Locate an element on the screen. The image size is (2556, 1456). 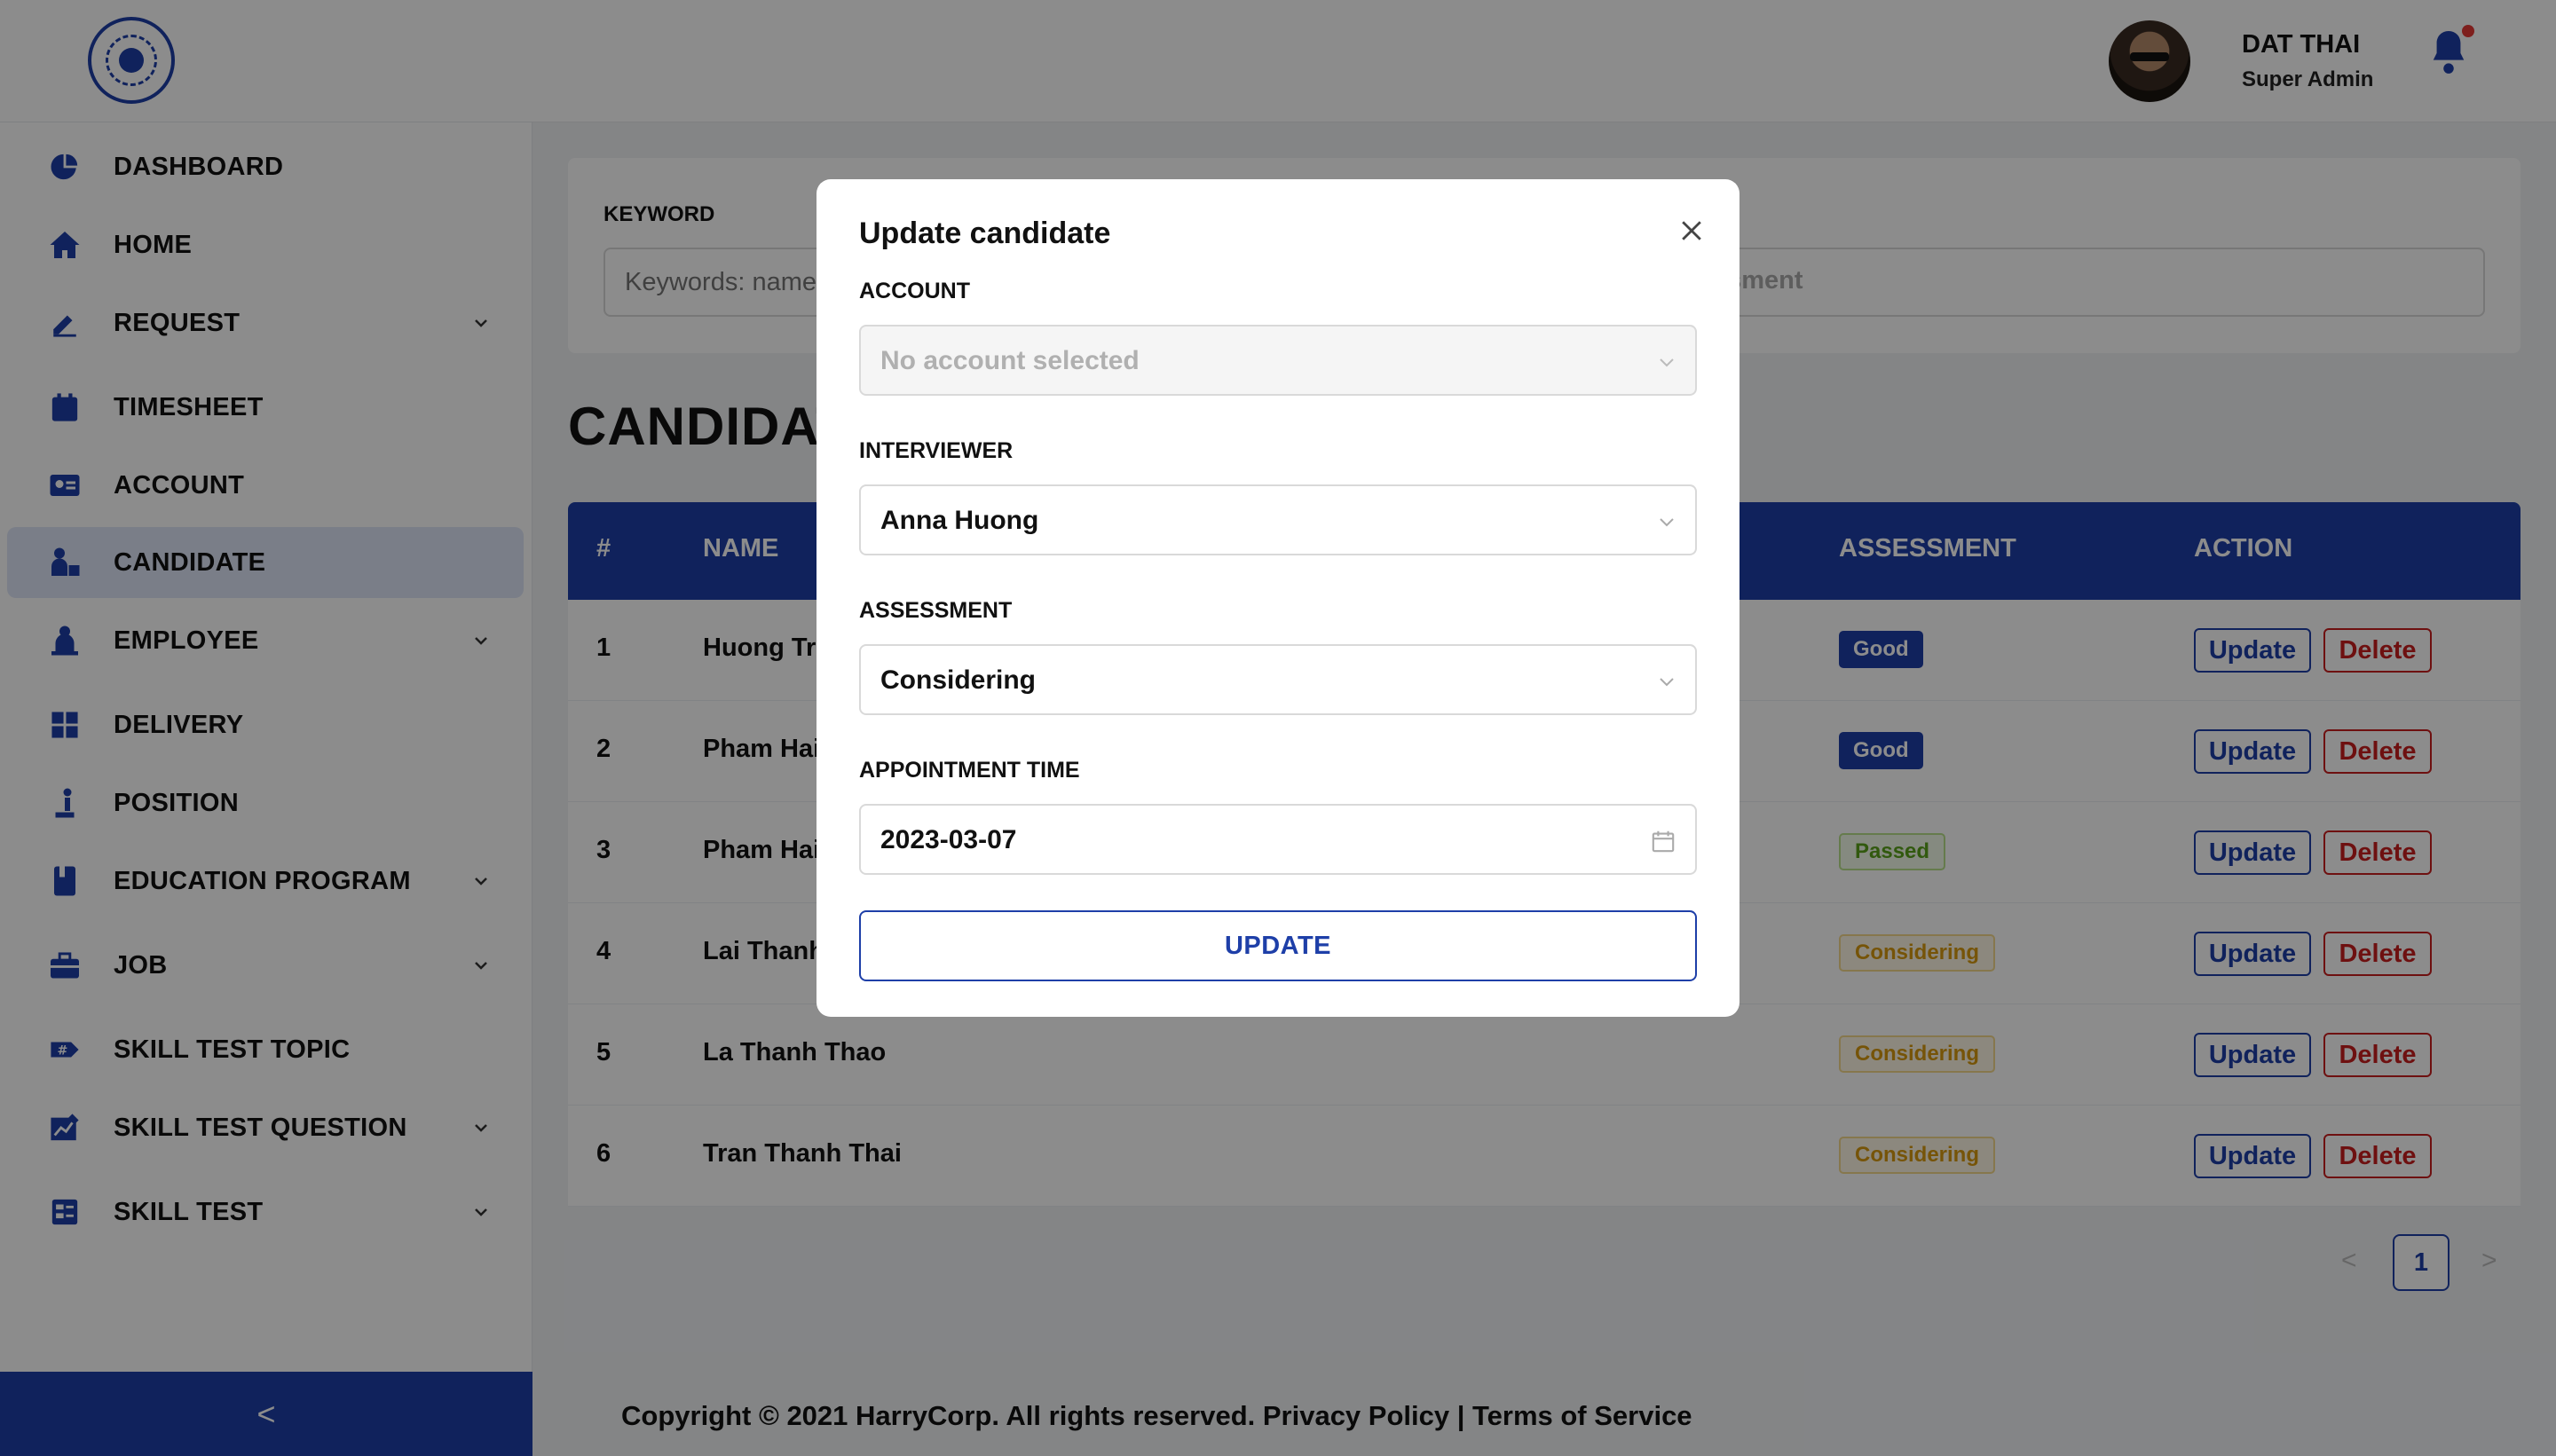
interviewer-select: Anna Huong is located at coordinates (1278, 519).